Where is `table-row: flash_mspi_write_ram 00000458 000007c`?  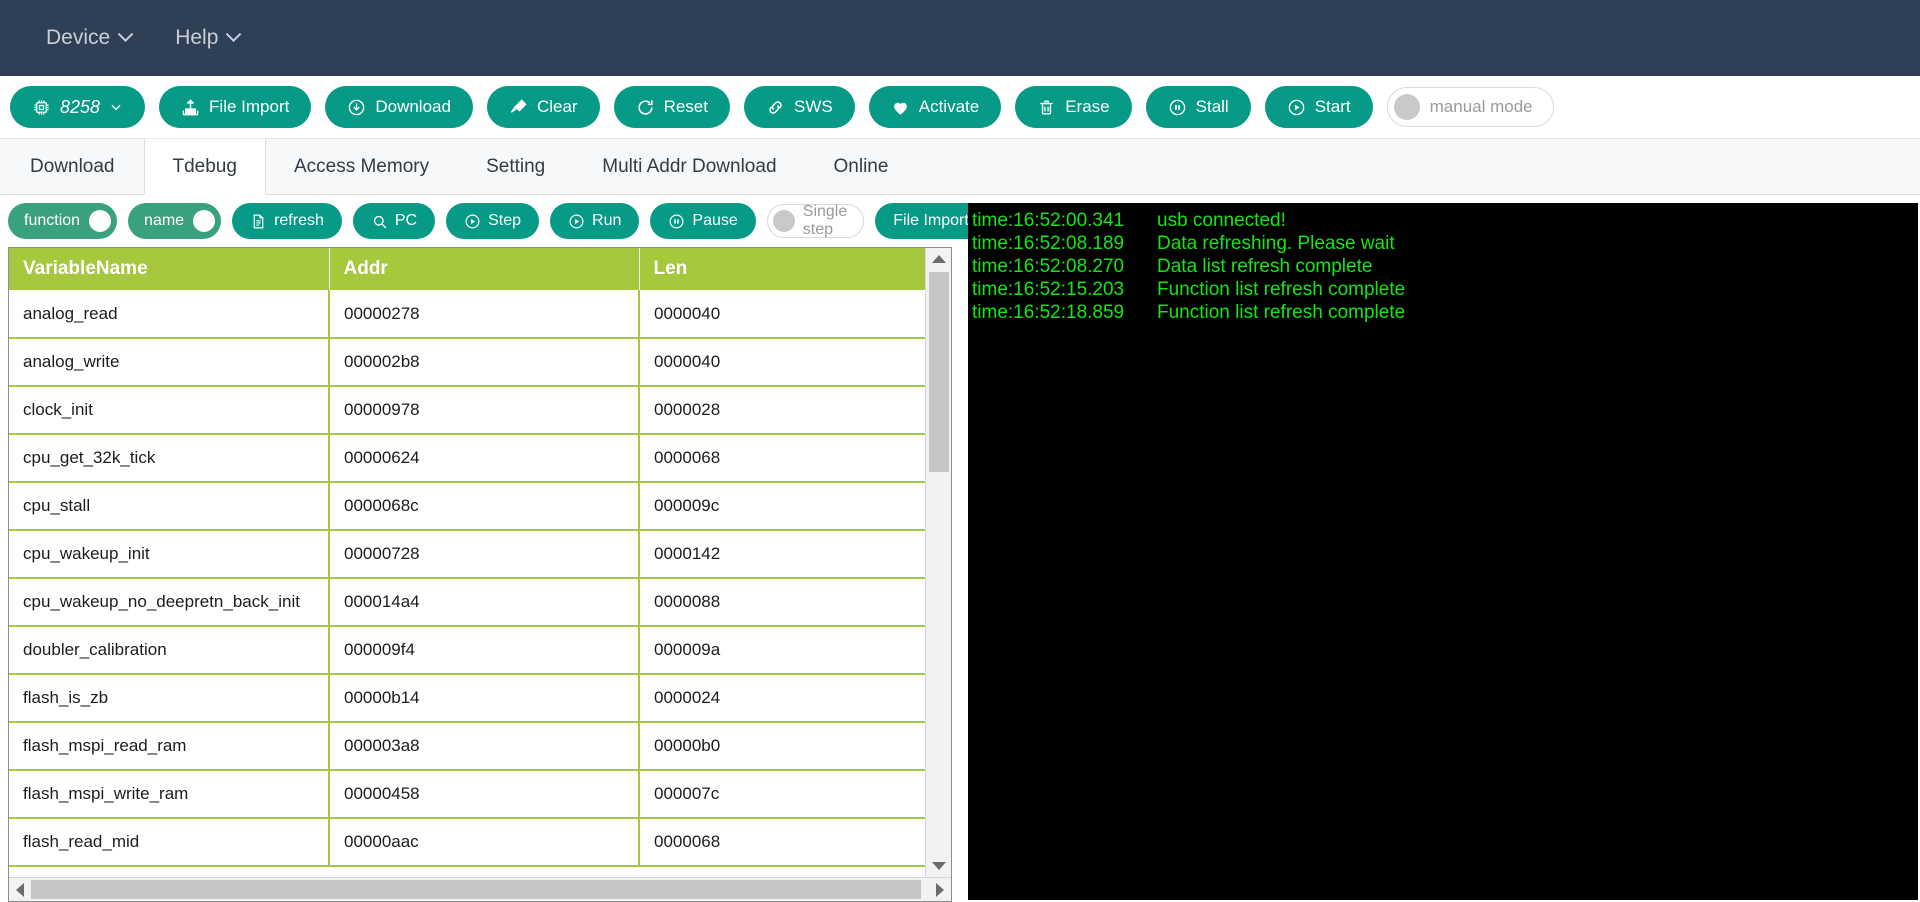
table-row: flash_mspi_write_ram 00000458 000007c is located at coordinates (467, 794).